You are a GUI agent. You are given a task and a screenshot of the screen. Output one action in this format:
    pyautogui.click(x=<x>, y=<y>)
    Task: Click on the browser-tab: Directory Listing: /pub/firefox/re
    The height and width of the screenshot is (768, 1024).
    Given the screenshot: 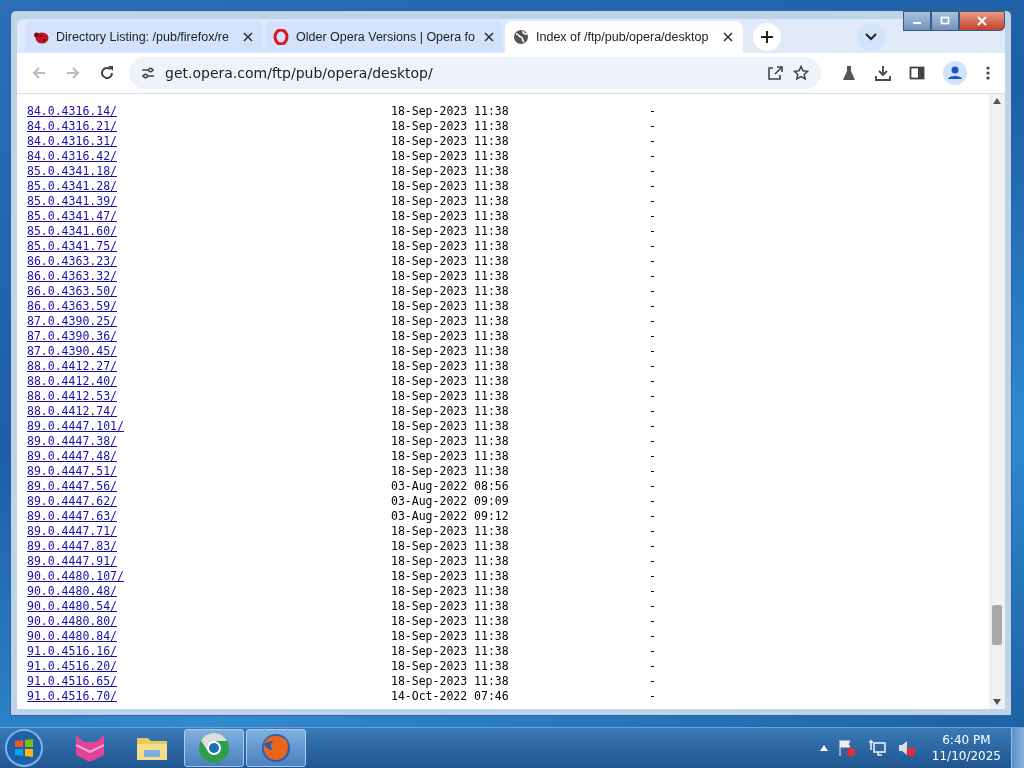 What is the action you would take?
    pyautogui.click(x=144, y=37)
    